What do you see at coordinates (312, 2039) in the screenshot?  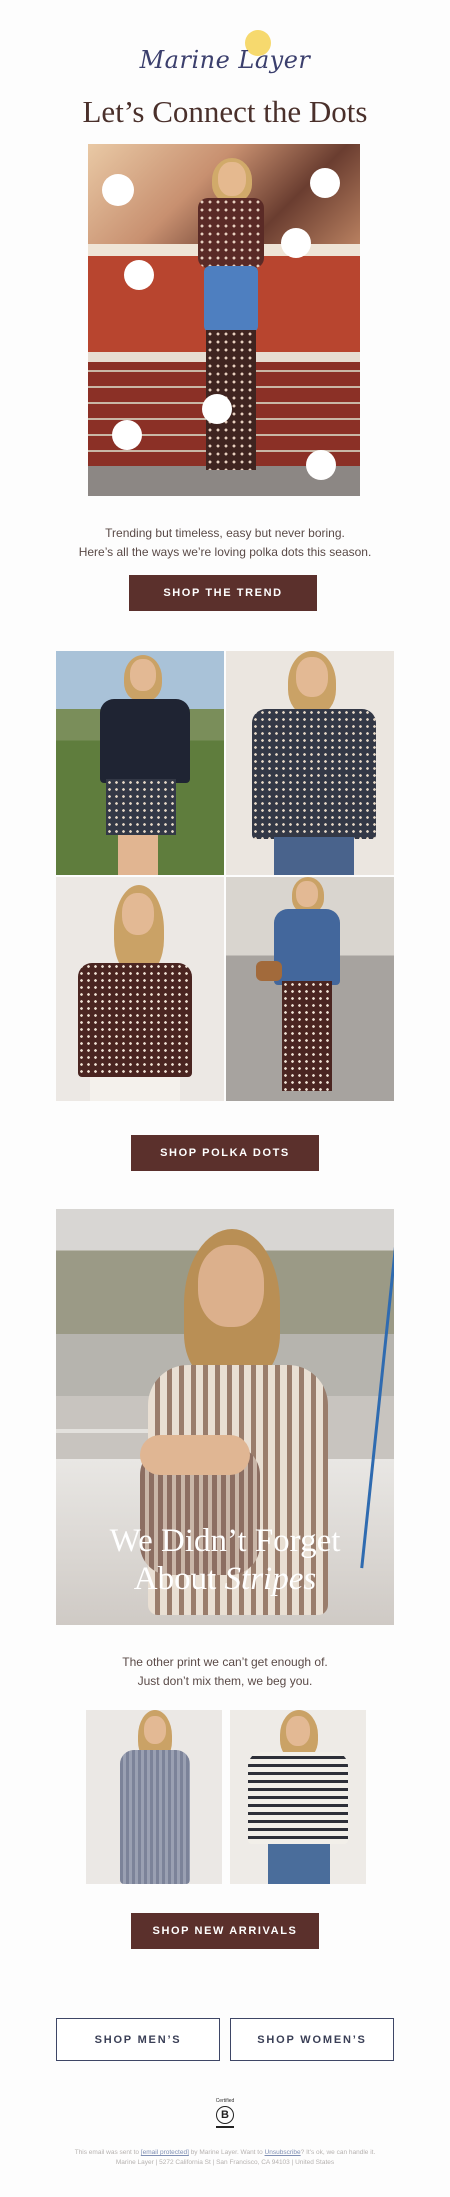 I see `shop-womens-button: SHOP WOMEN’S` at bounding box center [312, 2039].